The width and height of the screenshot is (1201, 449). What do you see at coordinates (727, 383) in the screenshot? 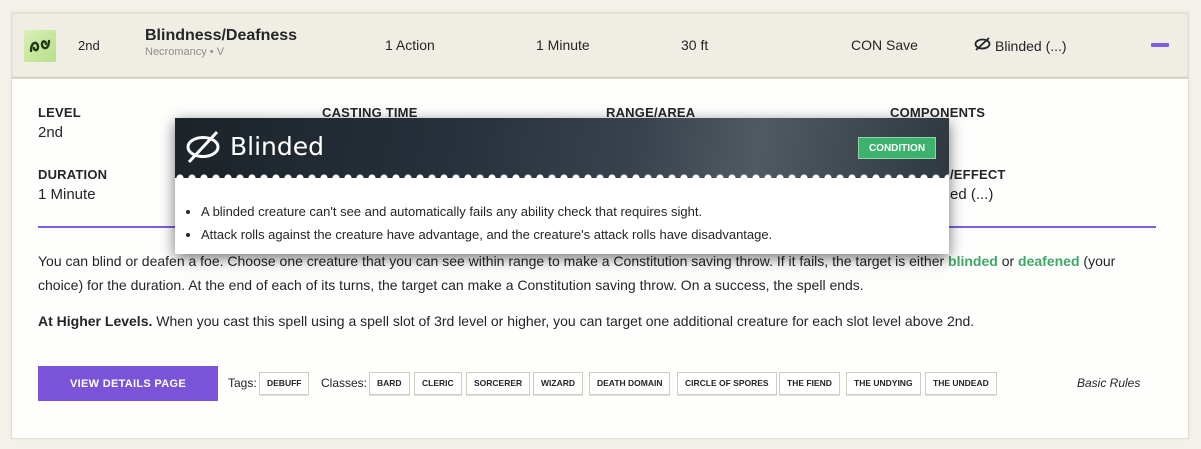
I see `class-circle-of-spores: CIRCLE OF SPORES` at bounding box center [727, 383].